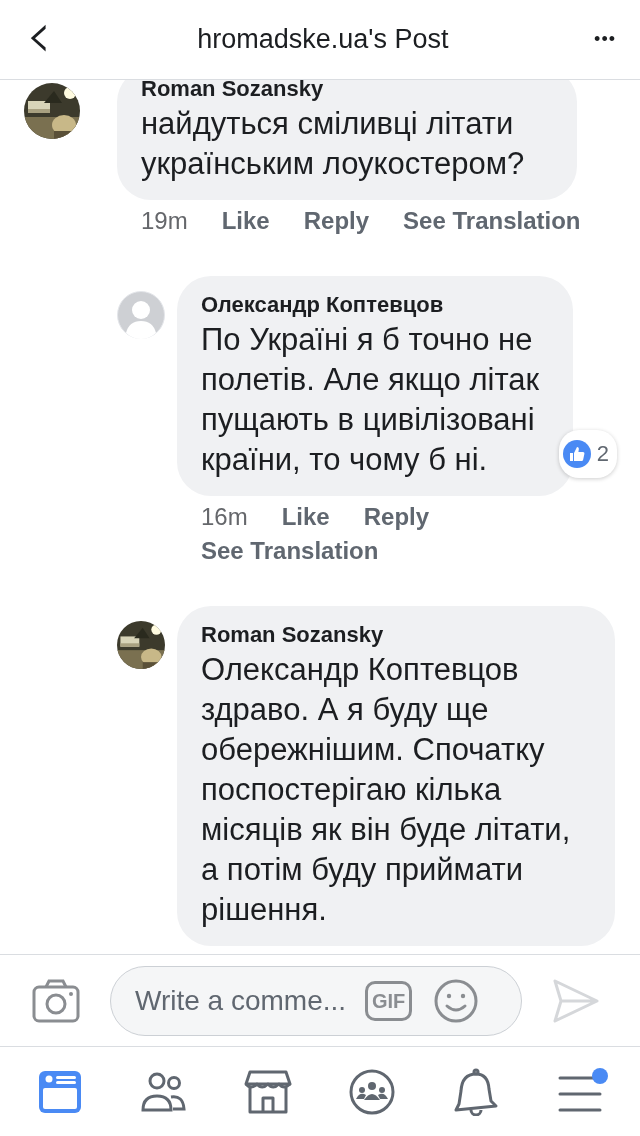 This screenshot has height=1136, width=640. Describe the element at coordinates (476, 1091) in the screenshot. I see `bell-icon` at that location.